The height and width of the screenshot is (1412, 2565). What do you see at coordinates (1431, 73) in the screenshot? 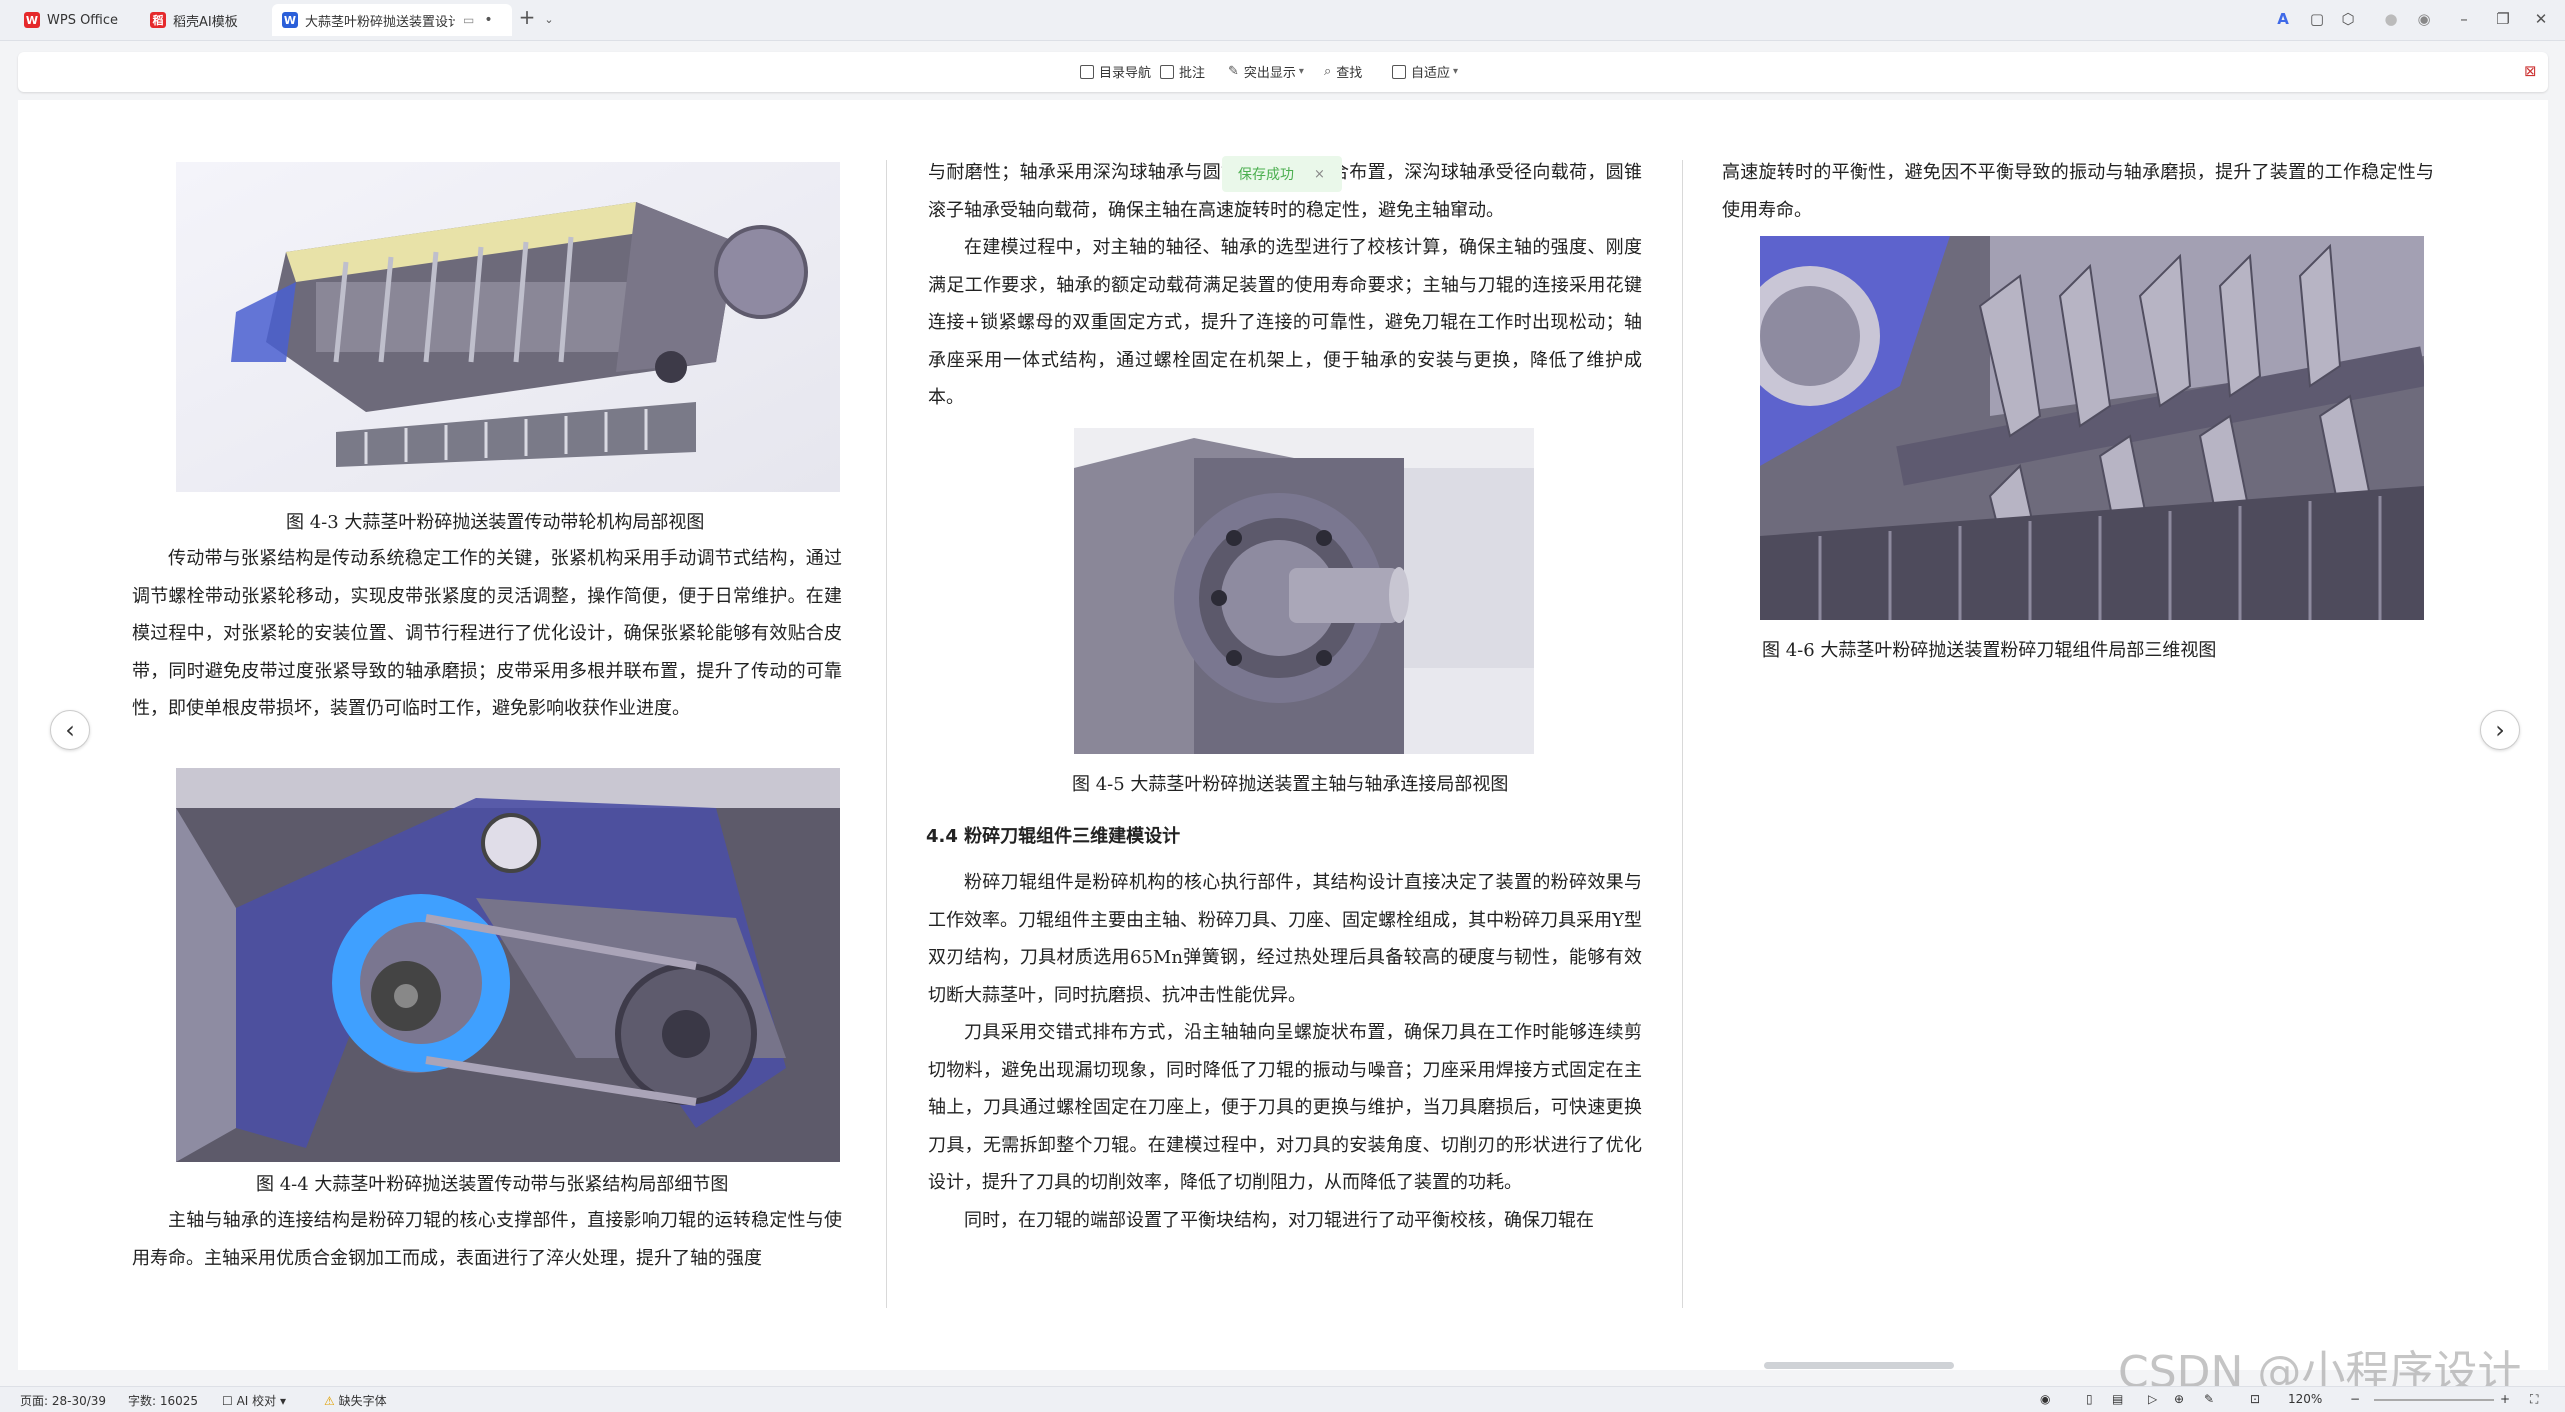
I see `fit-label: 自适应` at bounding box center [1431, 73].